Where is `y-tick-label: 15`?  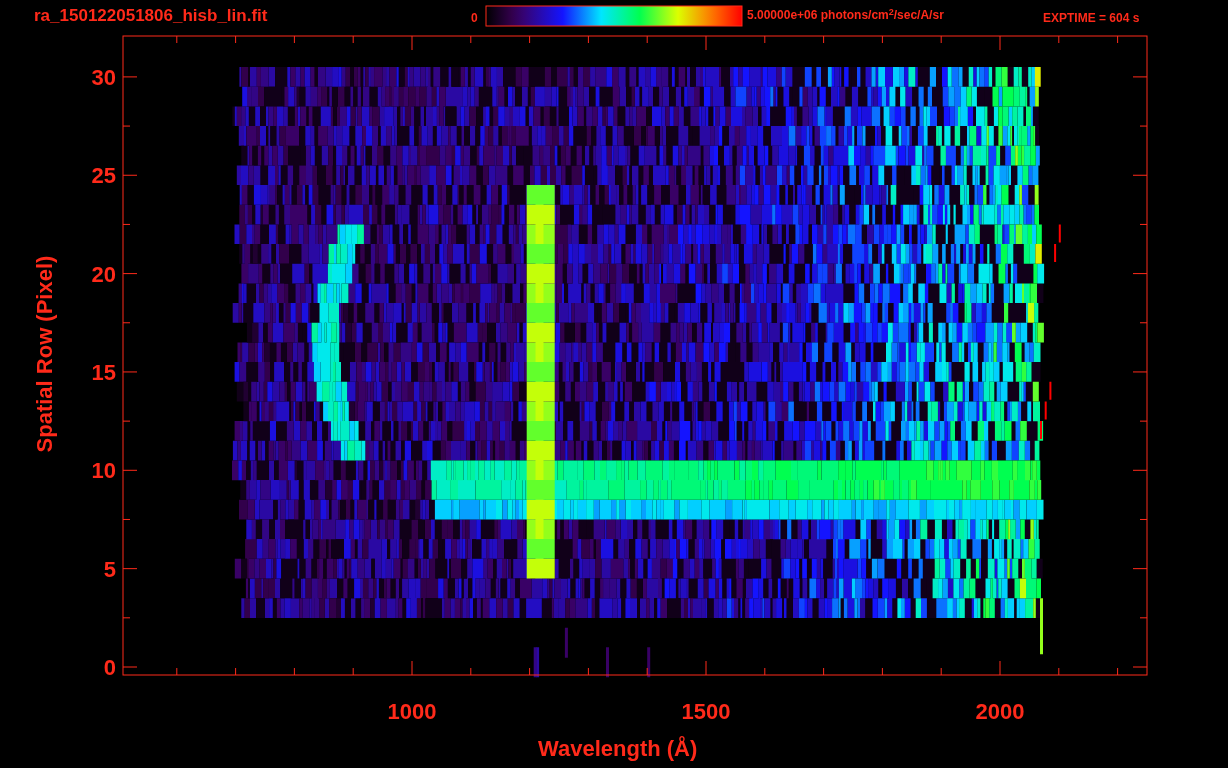
y-tick-label: 15 is located at coordinates (103, 372).